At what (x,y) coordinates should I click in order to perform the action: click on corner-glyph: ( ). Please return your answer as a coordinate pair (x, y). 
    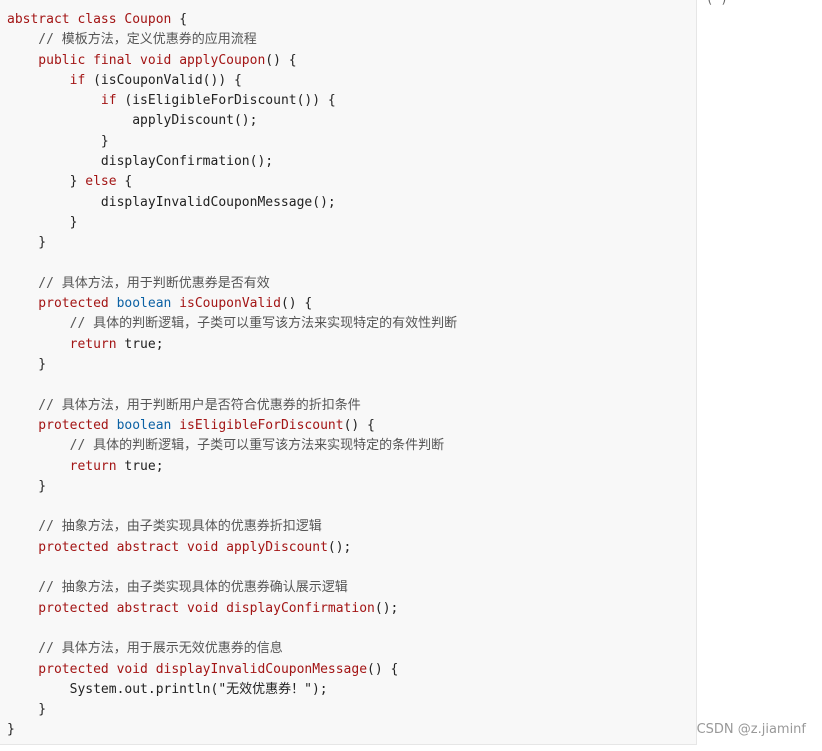
    Looking at the image, I should click on (717, 3).